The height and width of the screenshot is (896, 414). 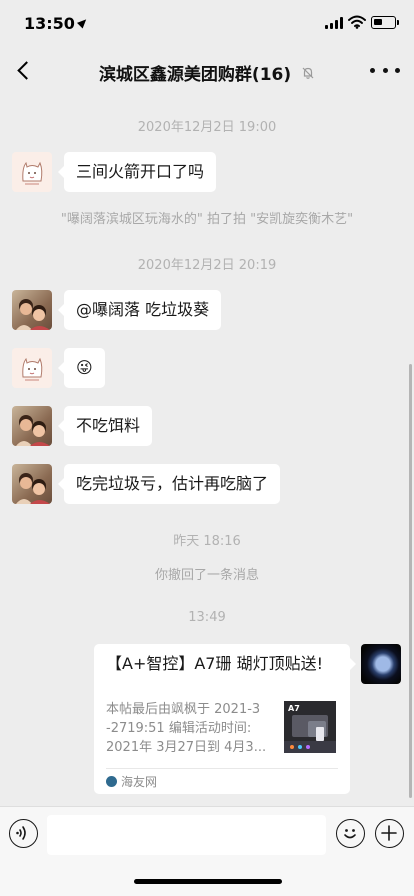 I want to click on message-bubble: @嚗阔落 吃垃圾葵, so click(x=139, y=310).